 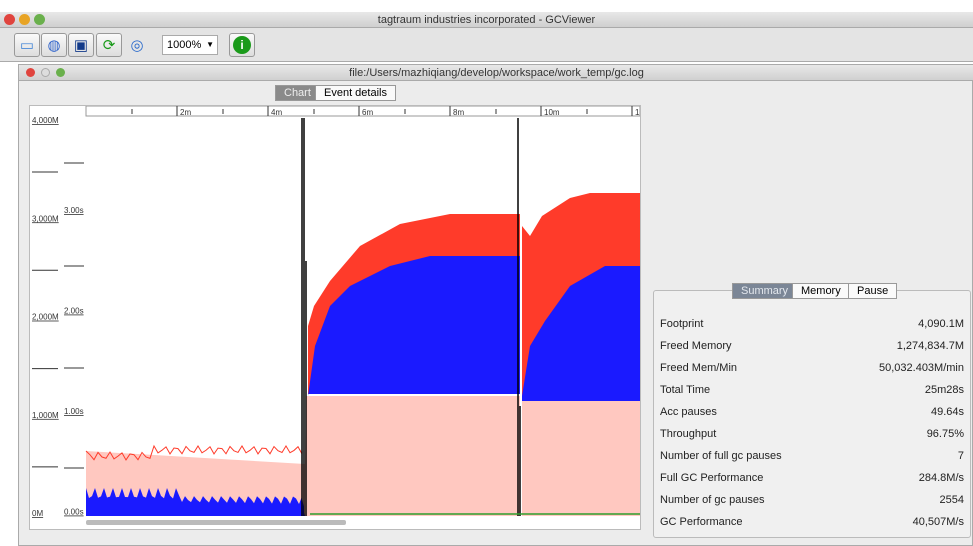 What do you see at coordinates (712, 478) in the screenshot?
I see `summary-label: Full GC Performance` at bounding box center [712, 478].